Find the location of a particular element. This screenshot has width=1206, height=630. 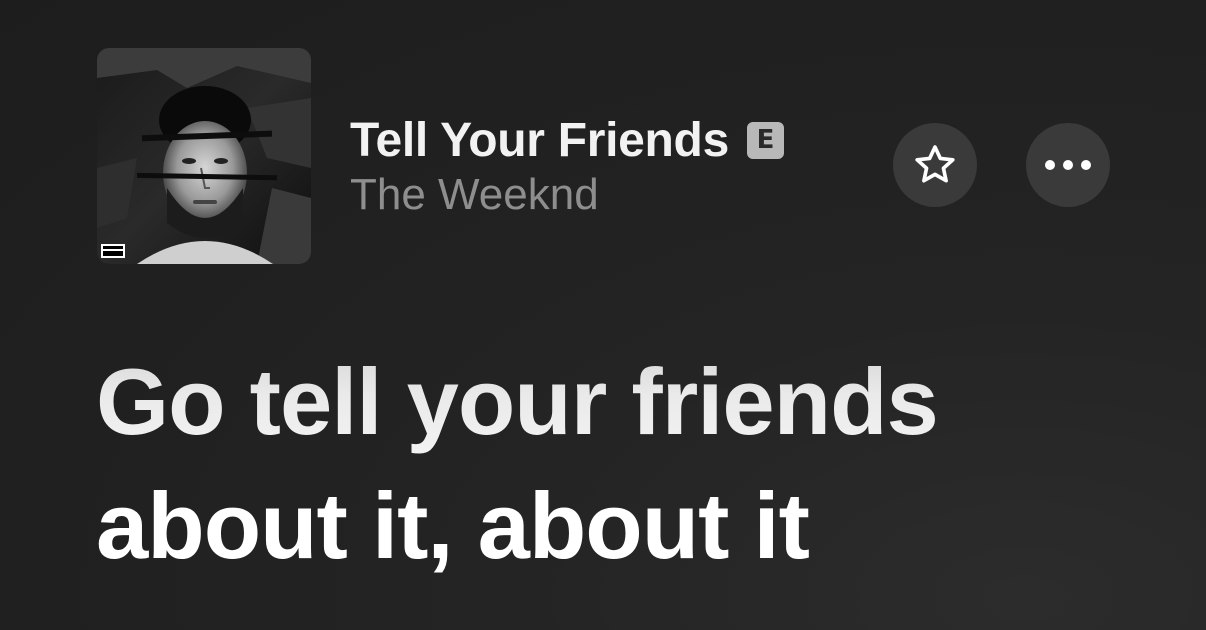

album-artwork-image is located at coordinates (204, 156).